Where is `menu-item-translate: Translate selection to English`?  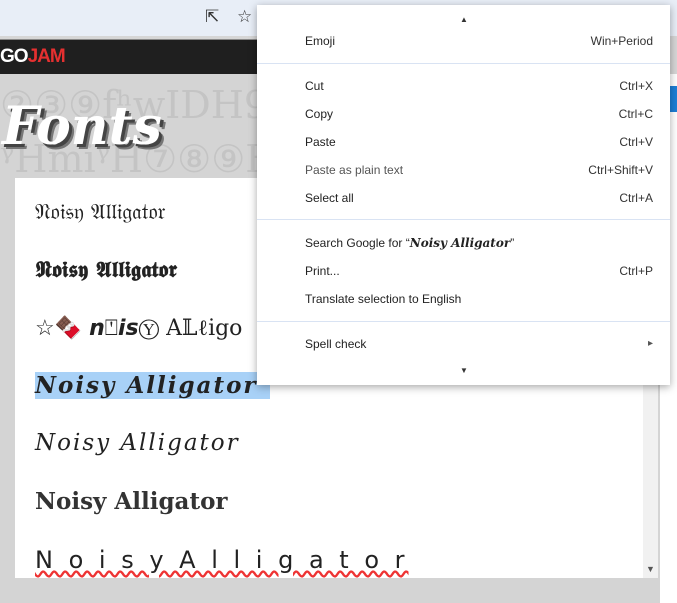 menu-item-translate: Translate selection to English is located at coordinates (479, 299).